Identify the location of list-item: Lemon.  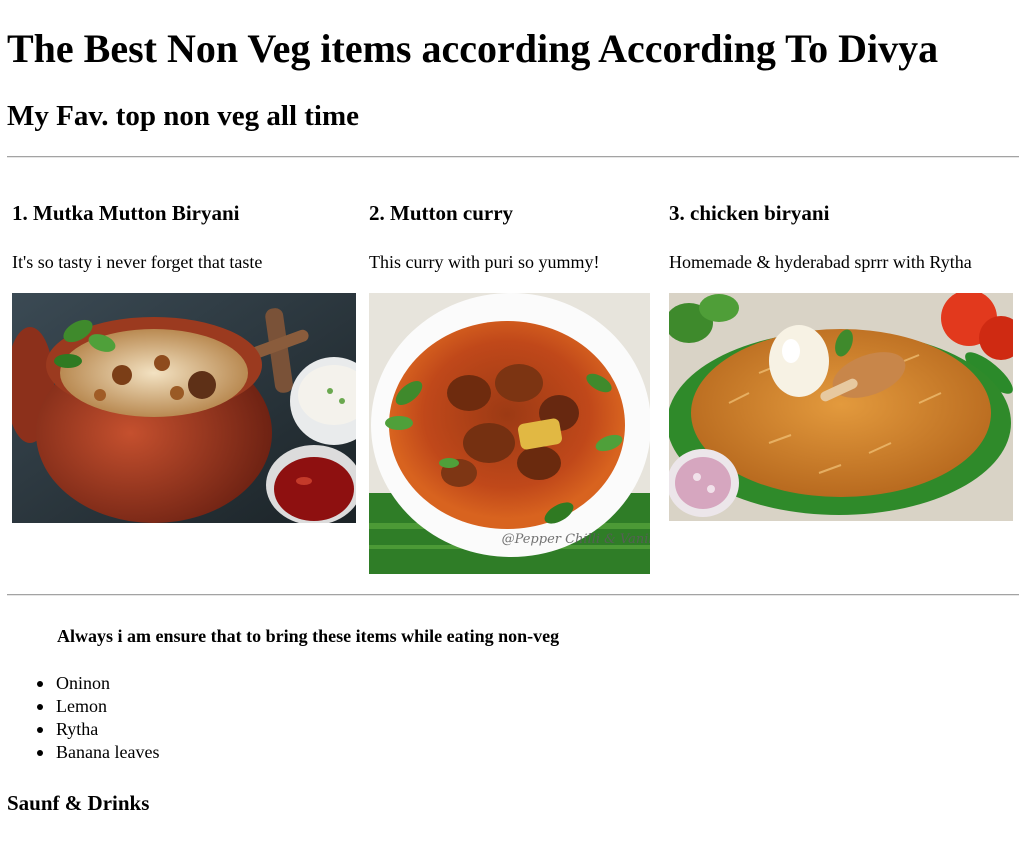
(98, 706).